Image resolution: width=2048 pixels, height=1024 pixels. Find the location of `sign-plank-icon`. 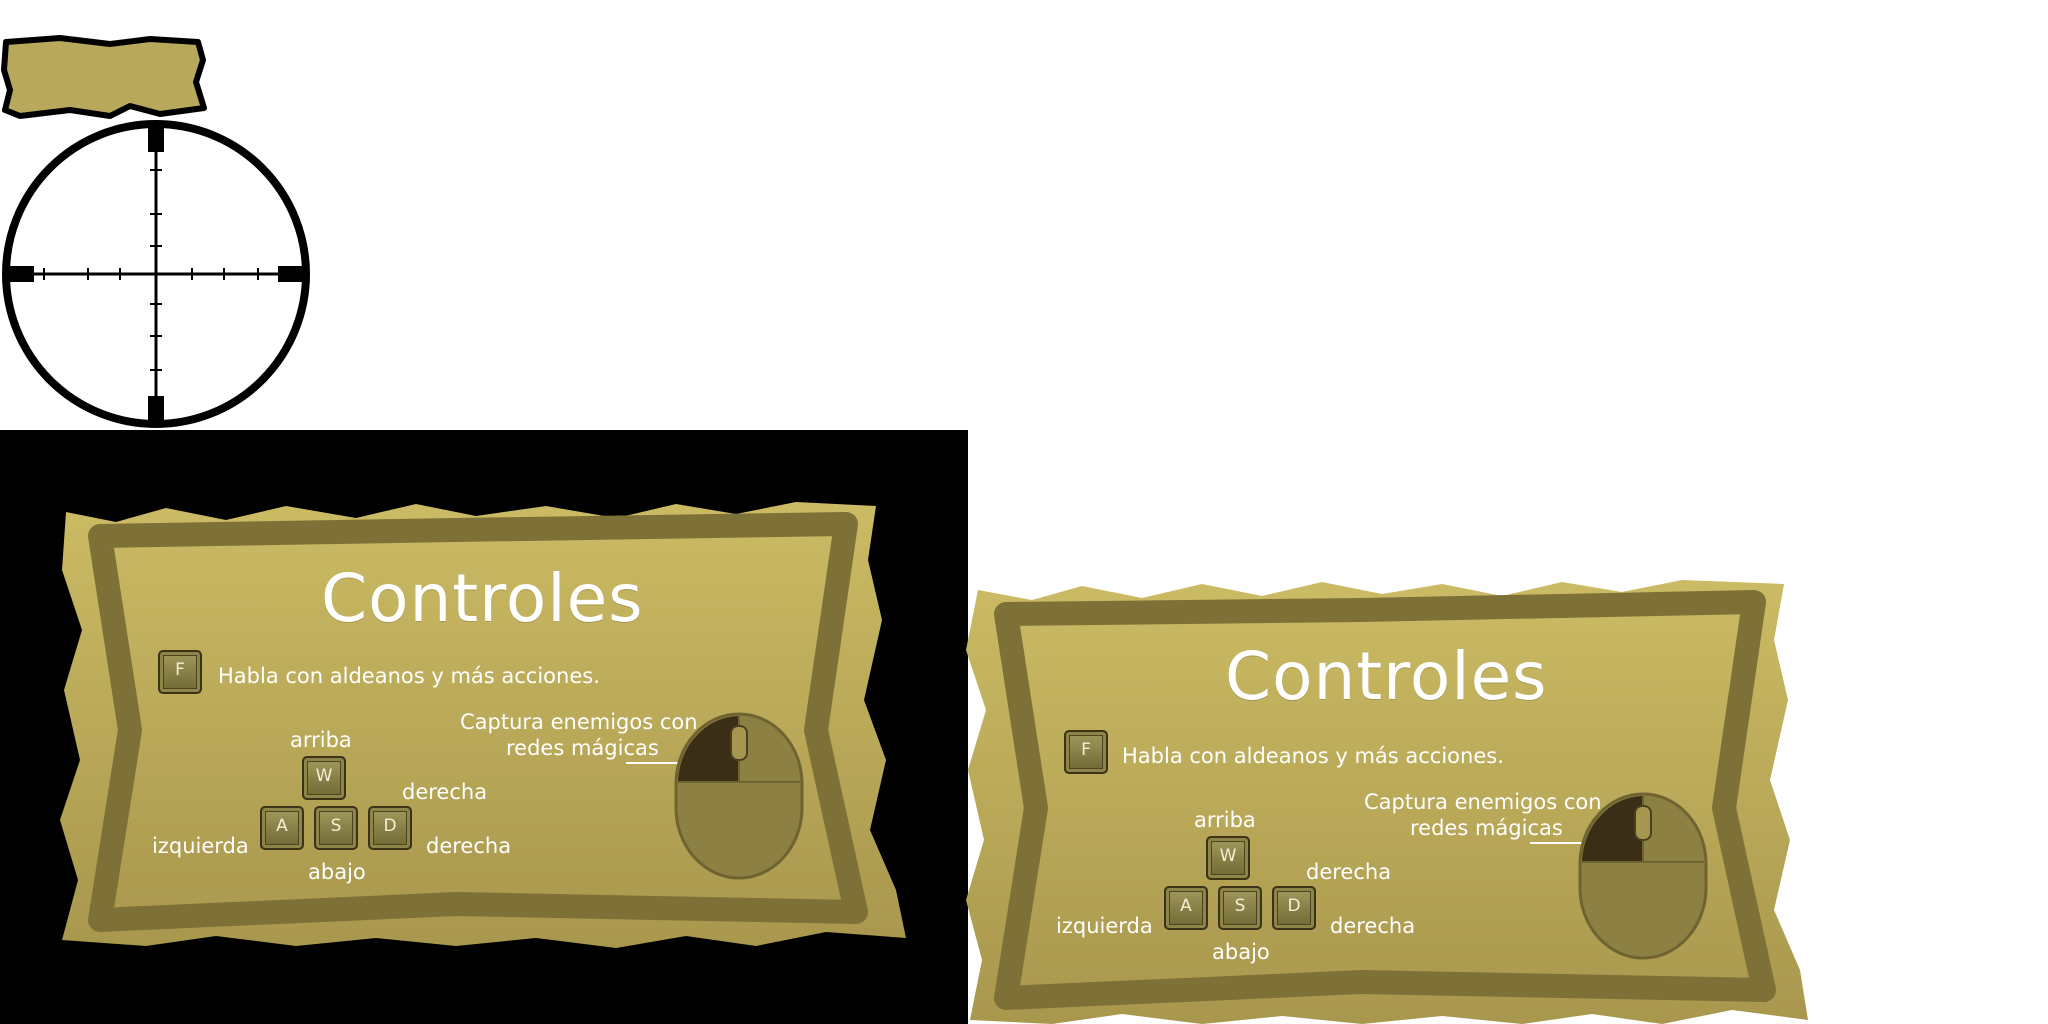

sign-plank-icon is located at coordinates (104, 77).